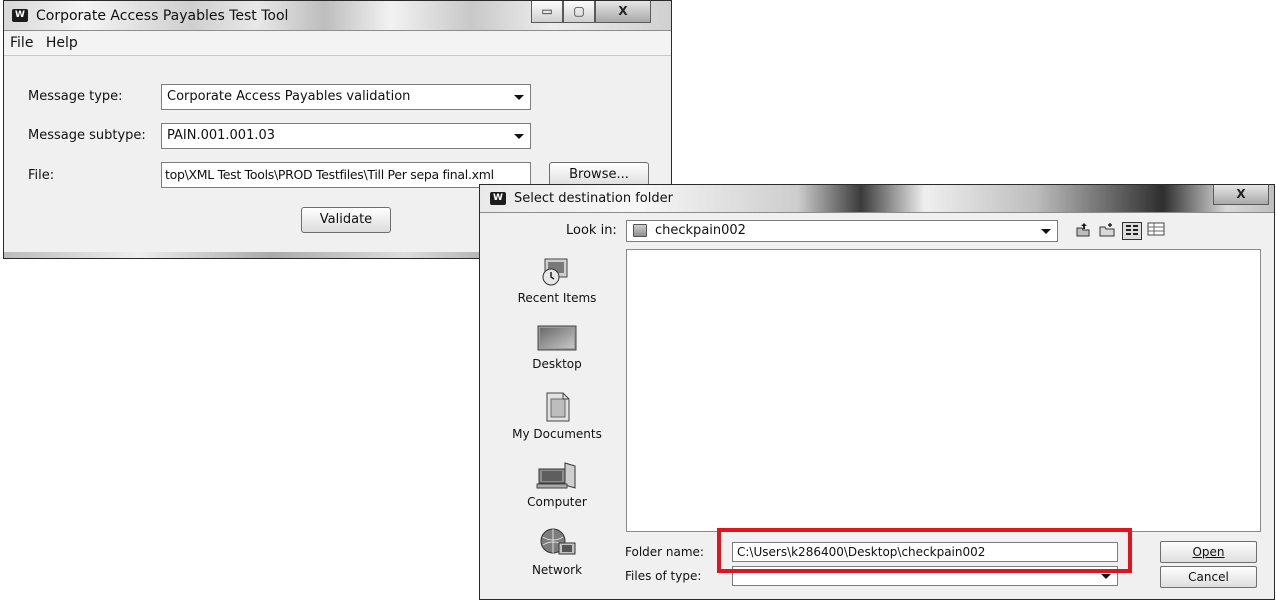 Image resolution: width=1276 pixels, height=601 pixels. I want to click on menu-file: File, so click(21, 43).